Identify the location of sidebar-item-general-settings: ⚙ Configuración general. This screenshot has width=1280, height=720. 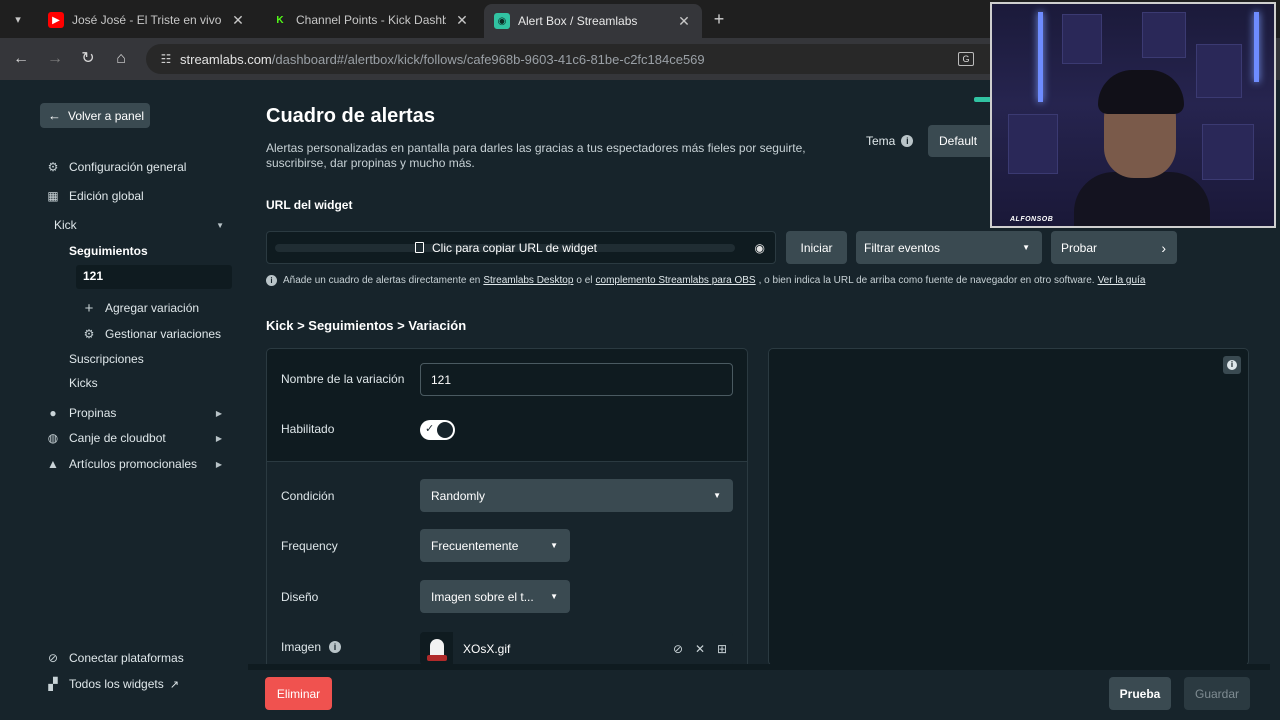
(116, 167).